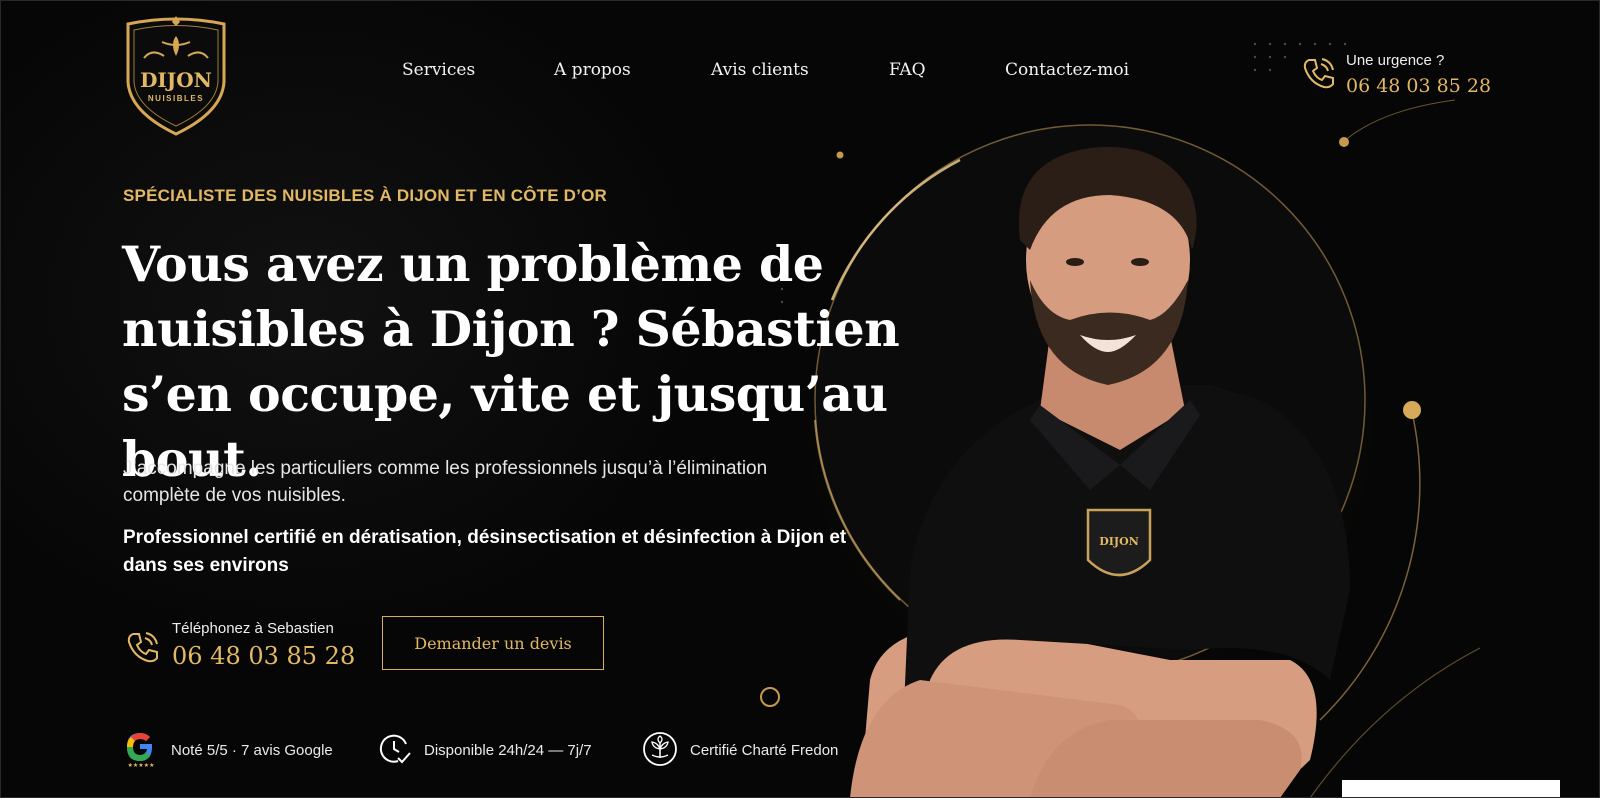 Image resolution: width=1600 pixels, height=798 pixels. I want to click on nav-contactez-moi: Contactez-moi, so click(1067, 70).